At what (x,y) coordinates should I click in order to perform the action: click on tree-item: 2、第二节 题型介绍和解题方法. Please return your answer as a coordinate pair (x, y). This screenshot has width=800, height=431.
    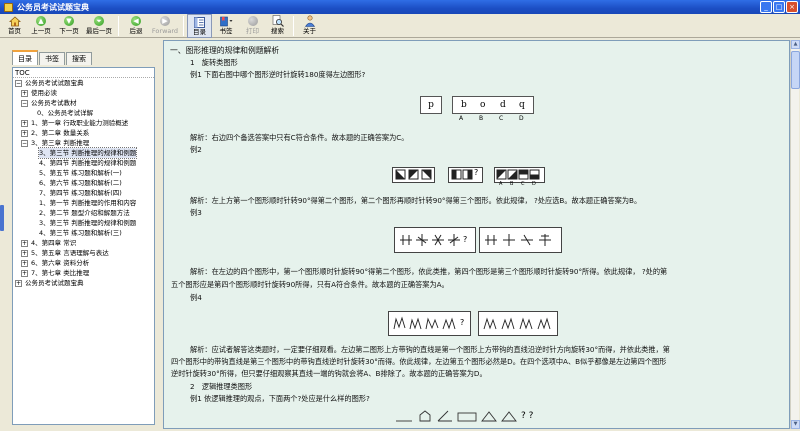
    Looking at the image, I should click on (83, 213).